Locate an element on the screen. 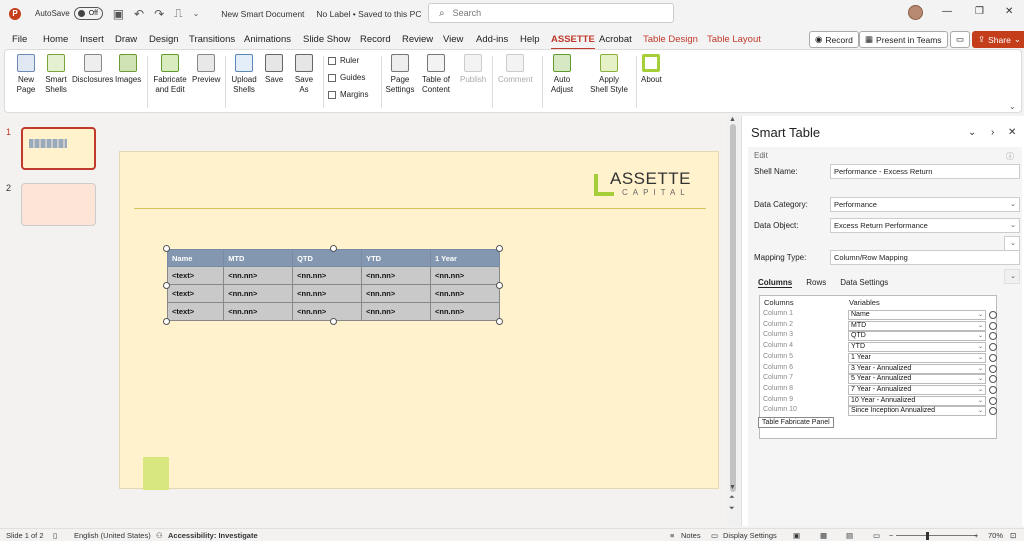 Image resolution: width=1024 pixels, height=541 pixels. present-in-teams-button: ▦ Present in Teams is located at coordinates (903, 39).